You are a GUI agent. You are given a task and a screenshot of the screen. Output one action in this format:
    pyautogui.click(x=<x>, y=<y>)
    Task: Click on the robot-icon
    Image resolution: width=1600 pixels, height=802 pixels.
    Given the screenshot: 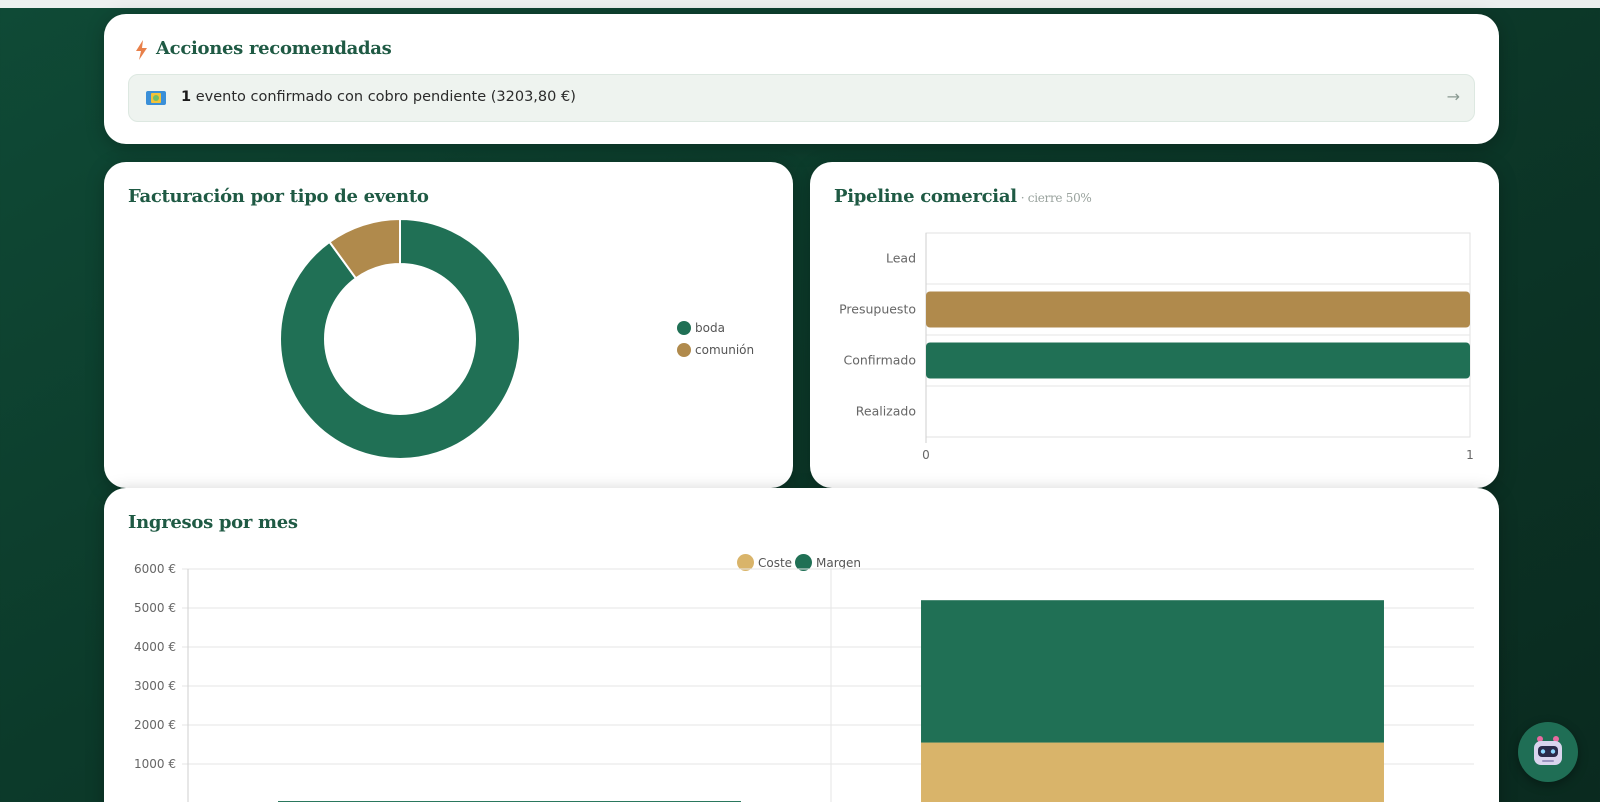 What is the action you would take?
    pyautogui.click(x=1548, y=750)
    